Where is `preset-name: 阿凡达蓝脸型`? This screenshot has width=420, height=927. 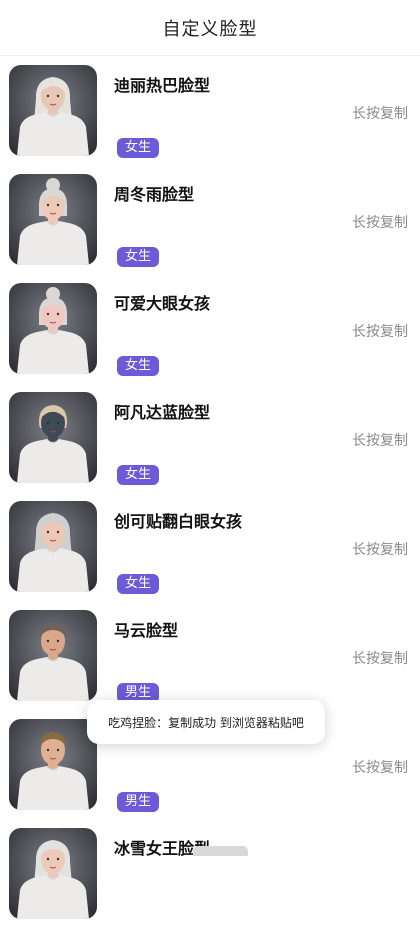
preset-name: 阿凡达蓝脸型 is located at coordinates (162, 412).